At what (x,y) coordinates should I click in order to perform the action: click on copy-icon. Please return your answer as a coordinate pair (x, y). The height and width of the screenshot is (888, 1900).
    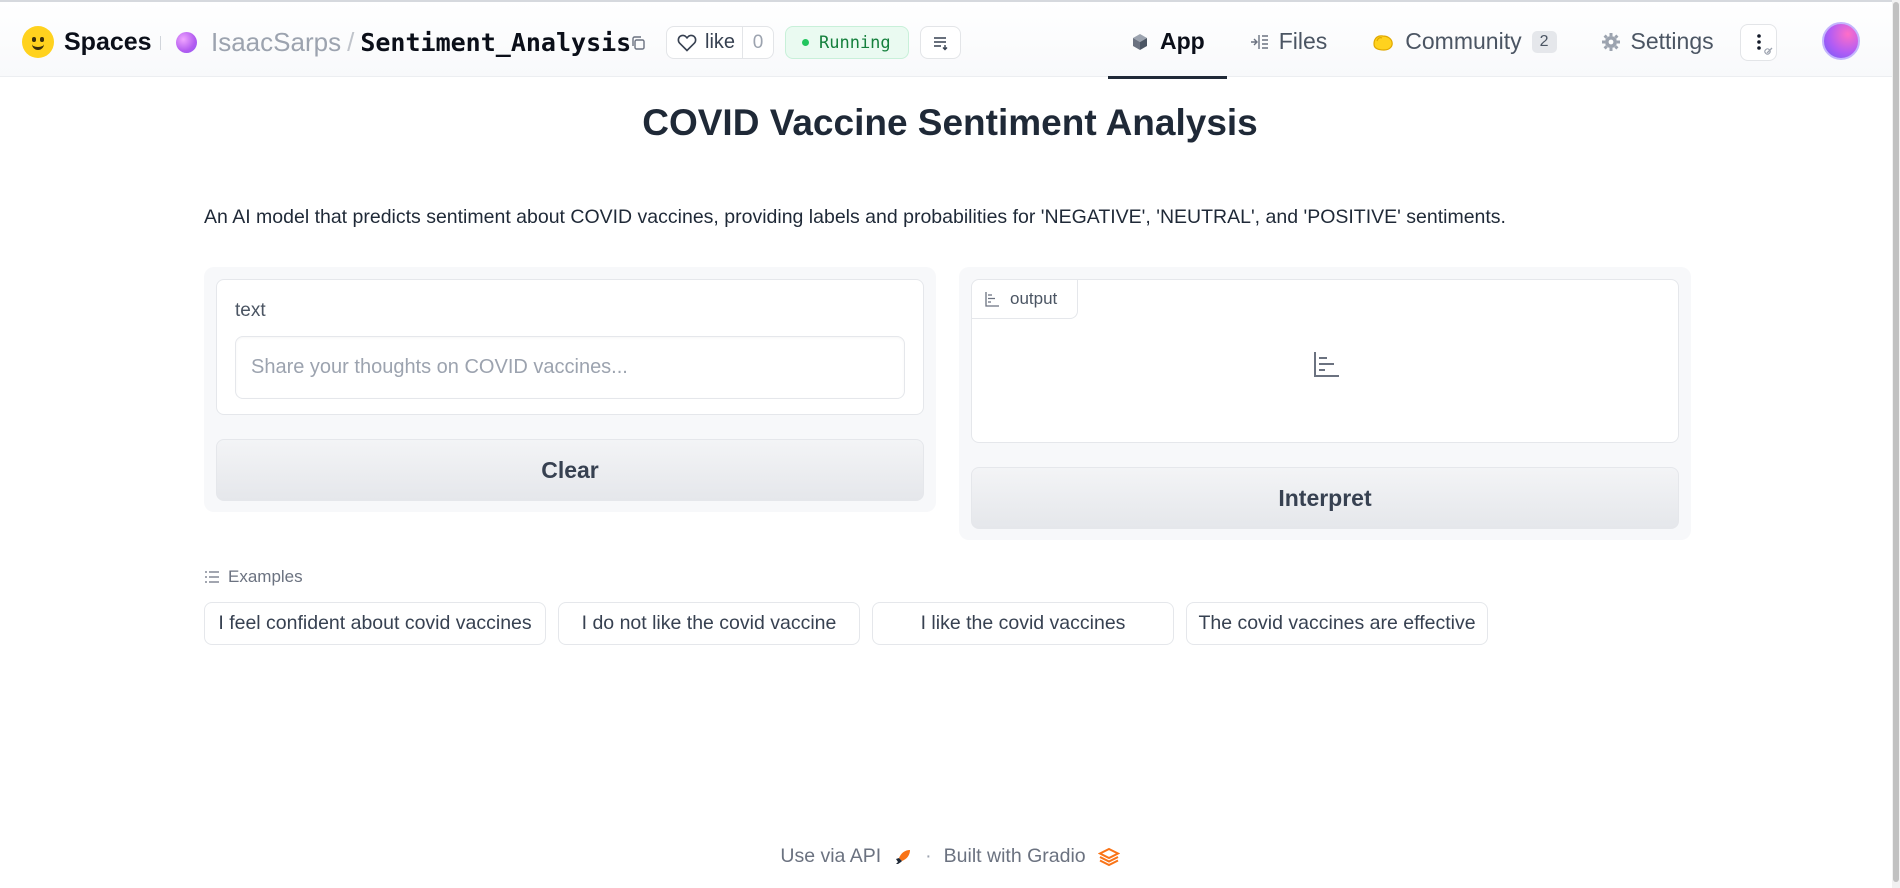
    Looking at the image, I should click on (638, 43).